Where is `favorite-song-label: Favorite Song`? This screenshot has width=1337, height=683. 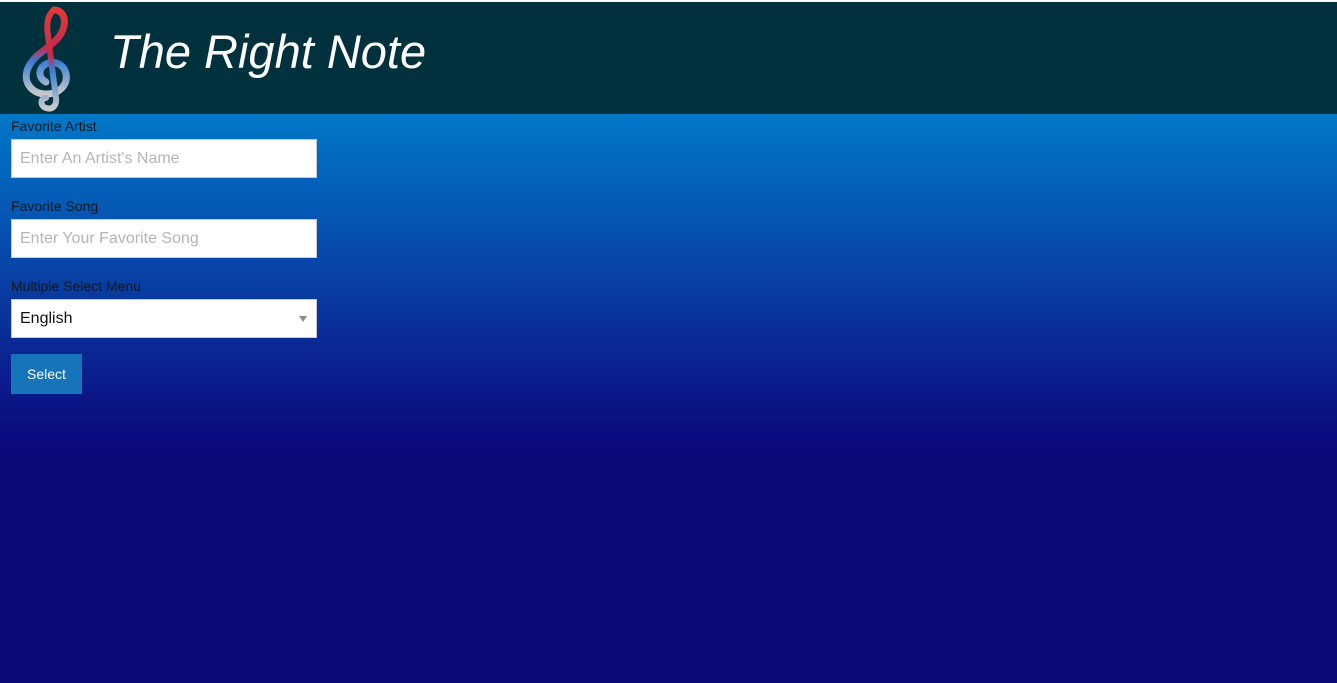
favorite-song-label: Favorite Song is located at coordinates (55, 206).